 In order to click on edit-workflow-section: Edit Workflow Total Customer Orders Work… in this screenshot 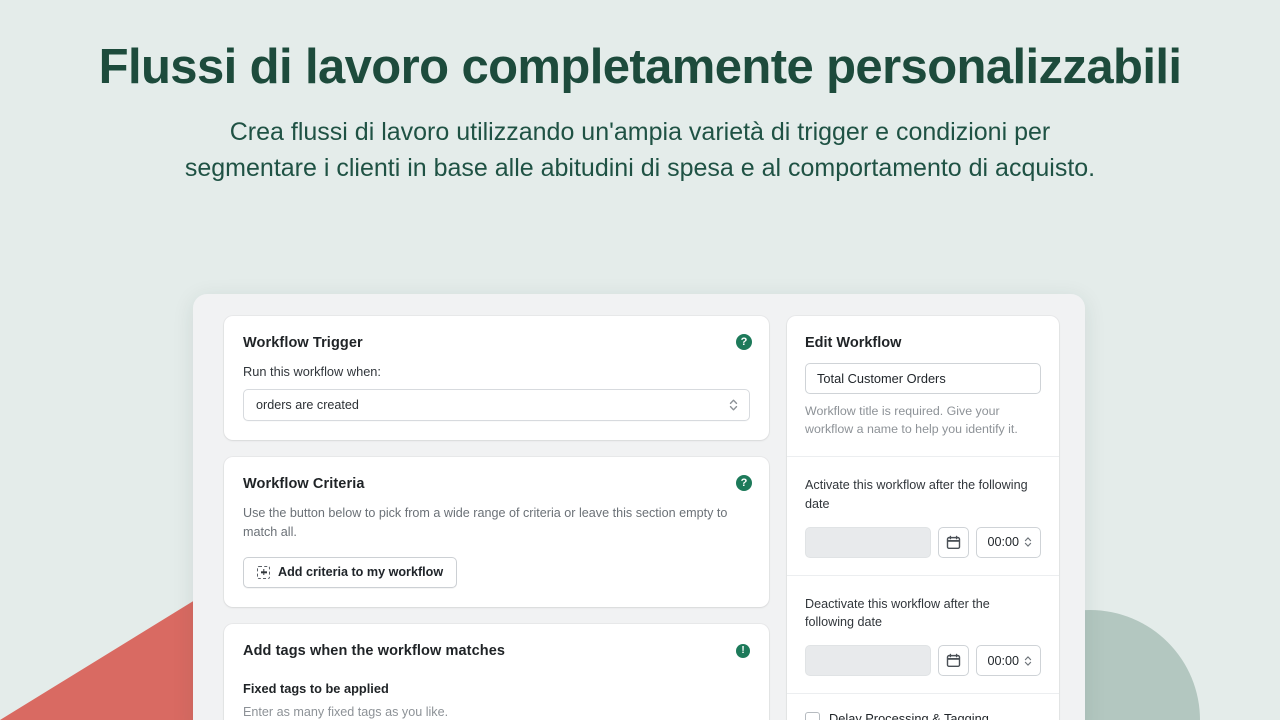, I will do `click(923, 386)`.